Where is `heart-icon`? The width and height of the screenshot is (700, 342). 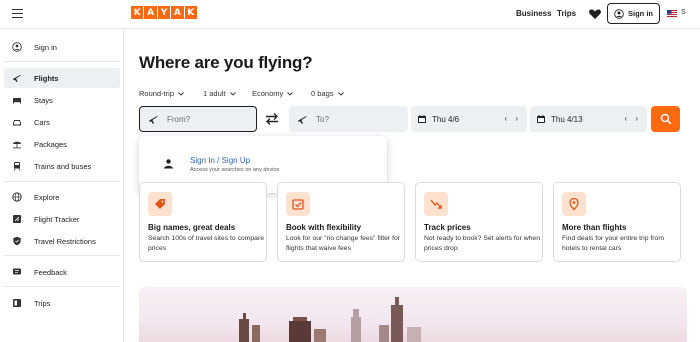 heart-icon is located at coordinates (595, 14).